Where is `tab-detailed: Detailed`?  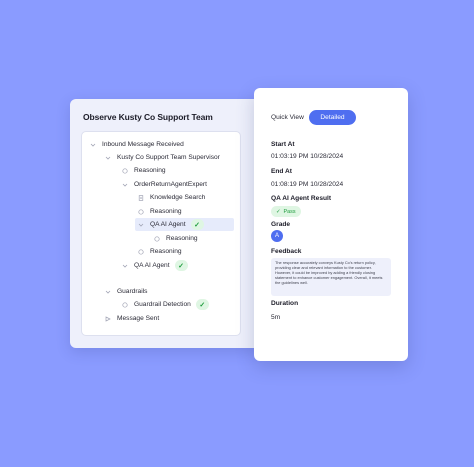 tab-detailed: Detailed is located at coordinates (332, 117).